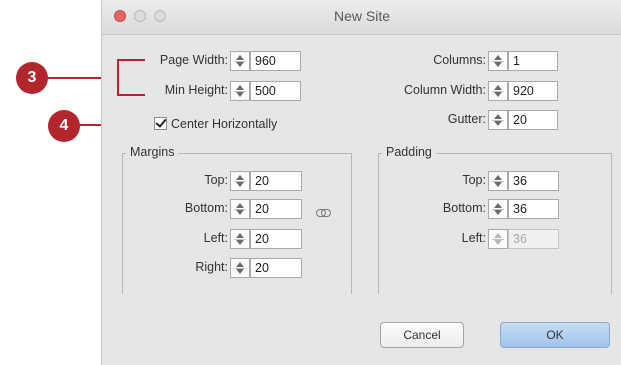 The height and width of the screenshot is (365, 621). I want to click on cancel-button: Cancel, so click(422, 335).